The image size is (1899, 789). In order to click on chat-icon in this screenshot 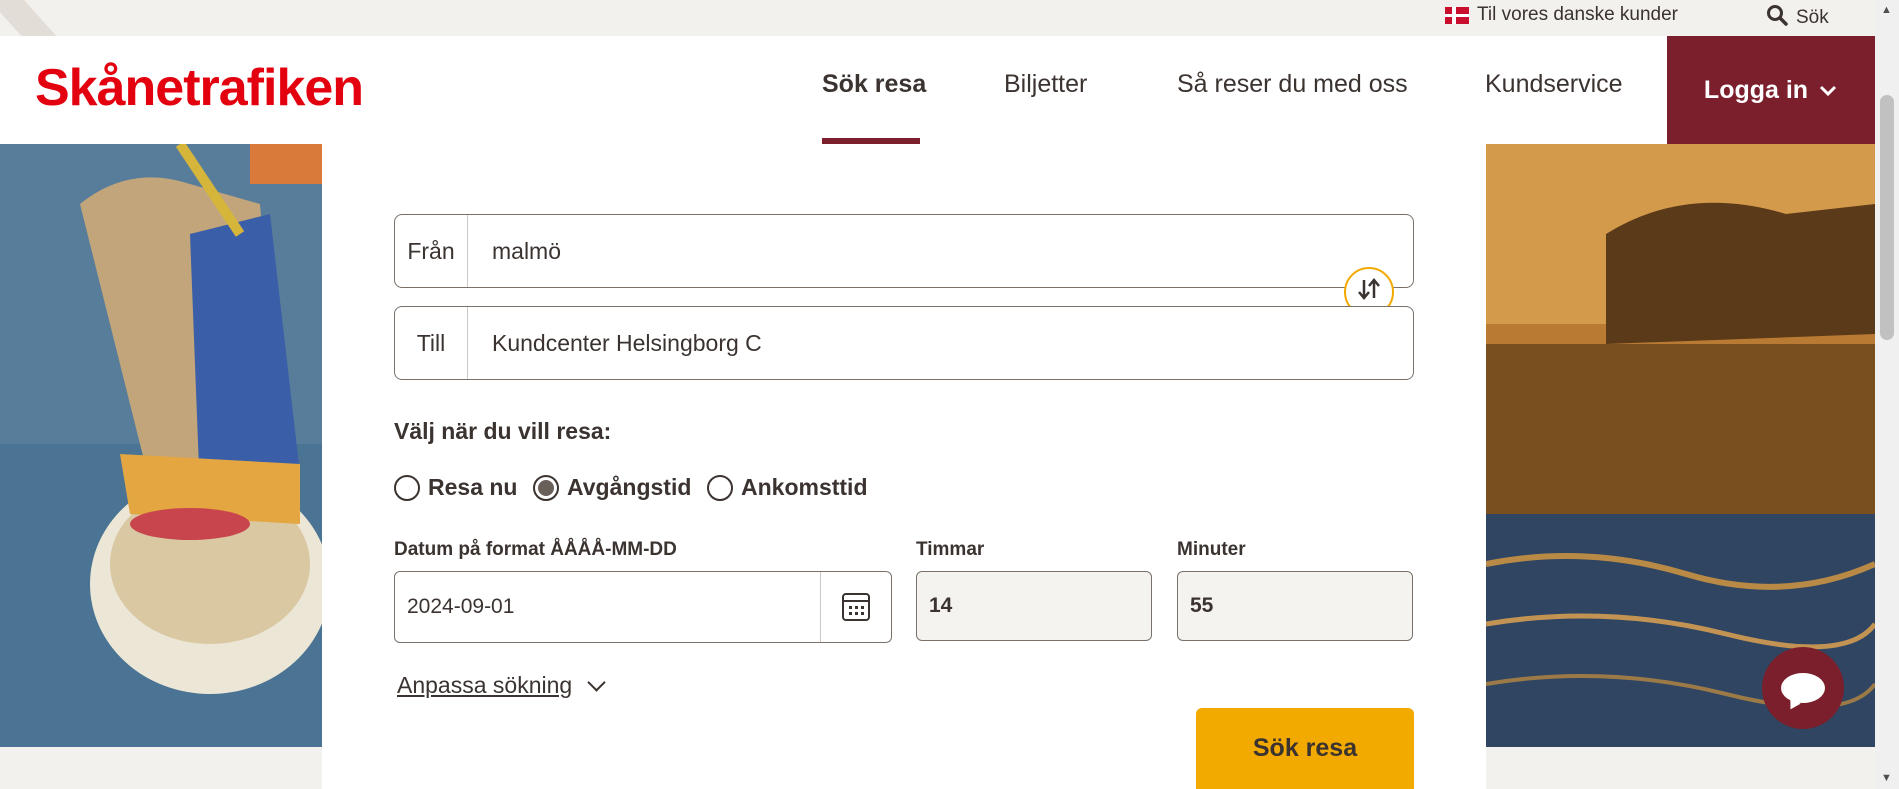, I will do `click(1803, 688)`.